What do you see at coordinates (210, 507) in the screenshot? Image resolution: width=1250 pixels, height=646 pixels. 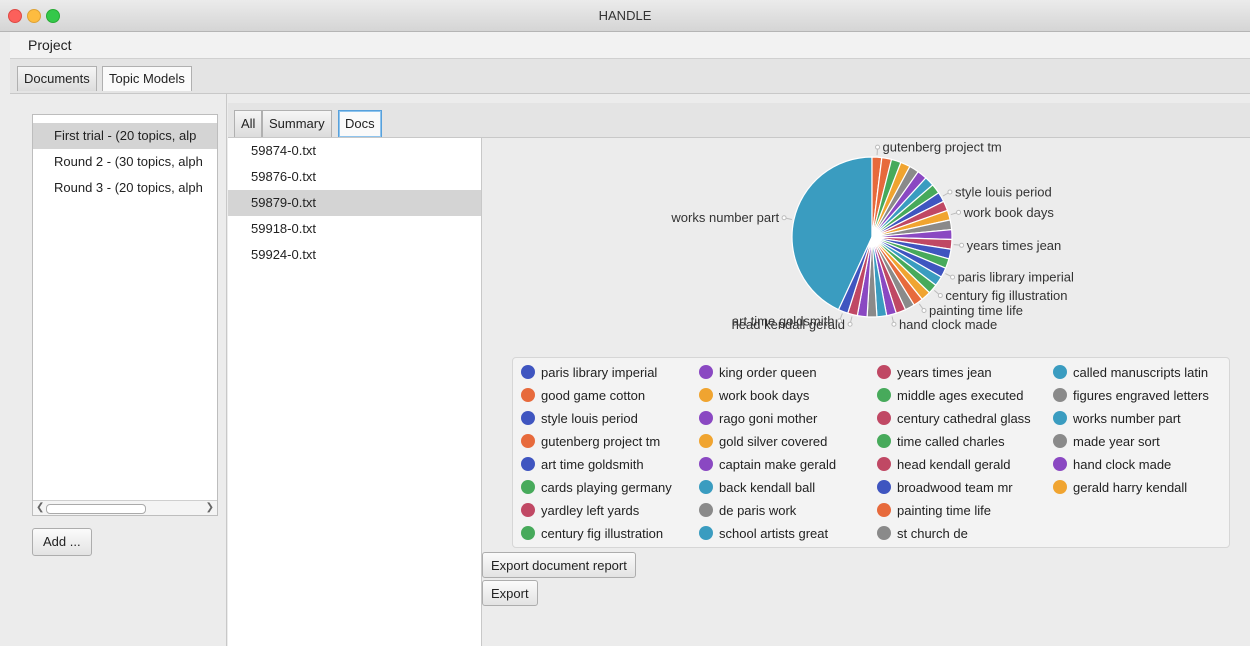 I see `scroll-right-icon: ❯` at bounding box center [210, 507].